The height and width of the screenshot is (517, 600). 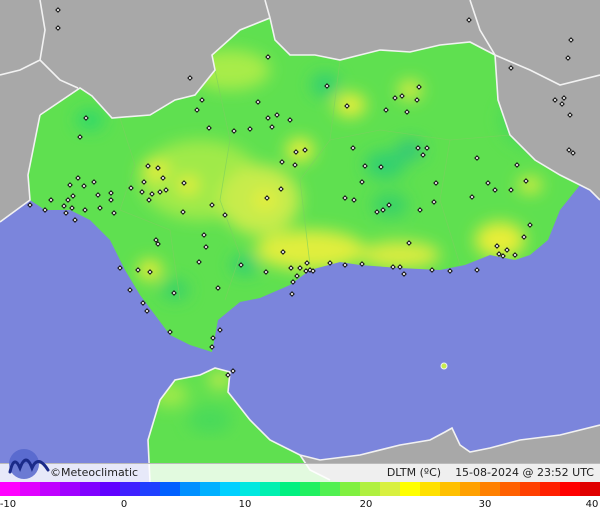 I want to click on color-scale: -10 0 10 20 30 40, so click(x=300, y=499).